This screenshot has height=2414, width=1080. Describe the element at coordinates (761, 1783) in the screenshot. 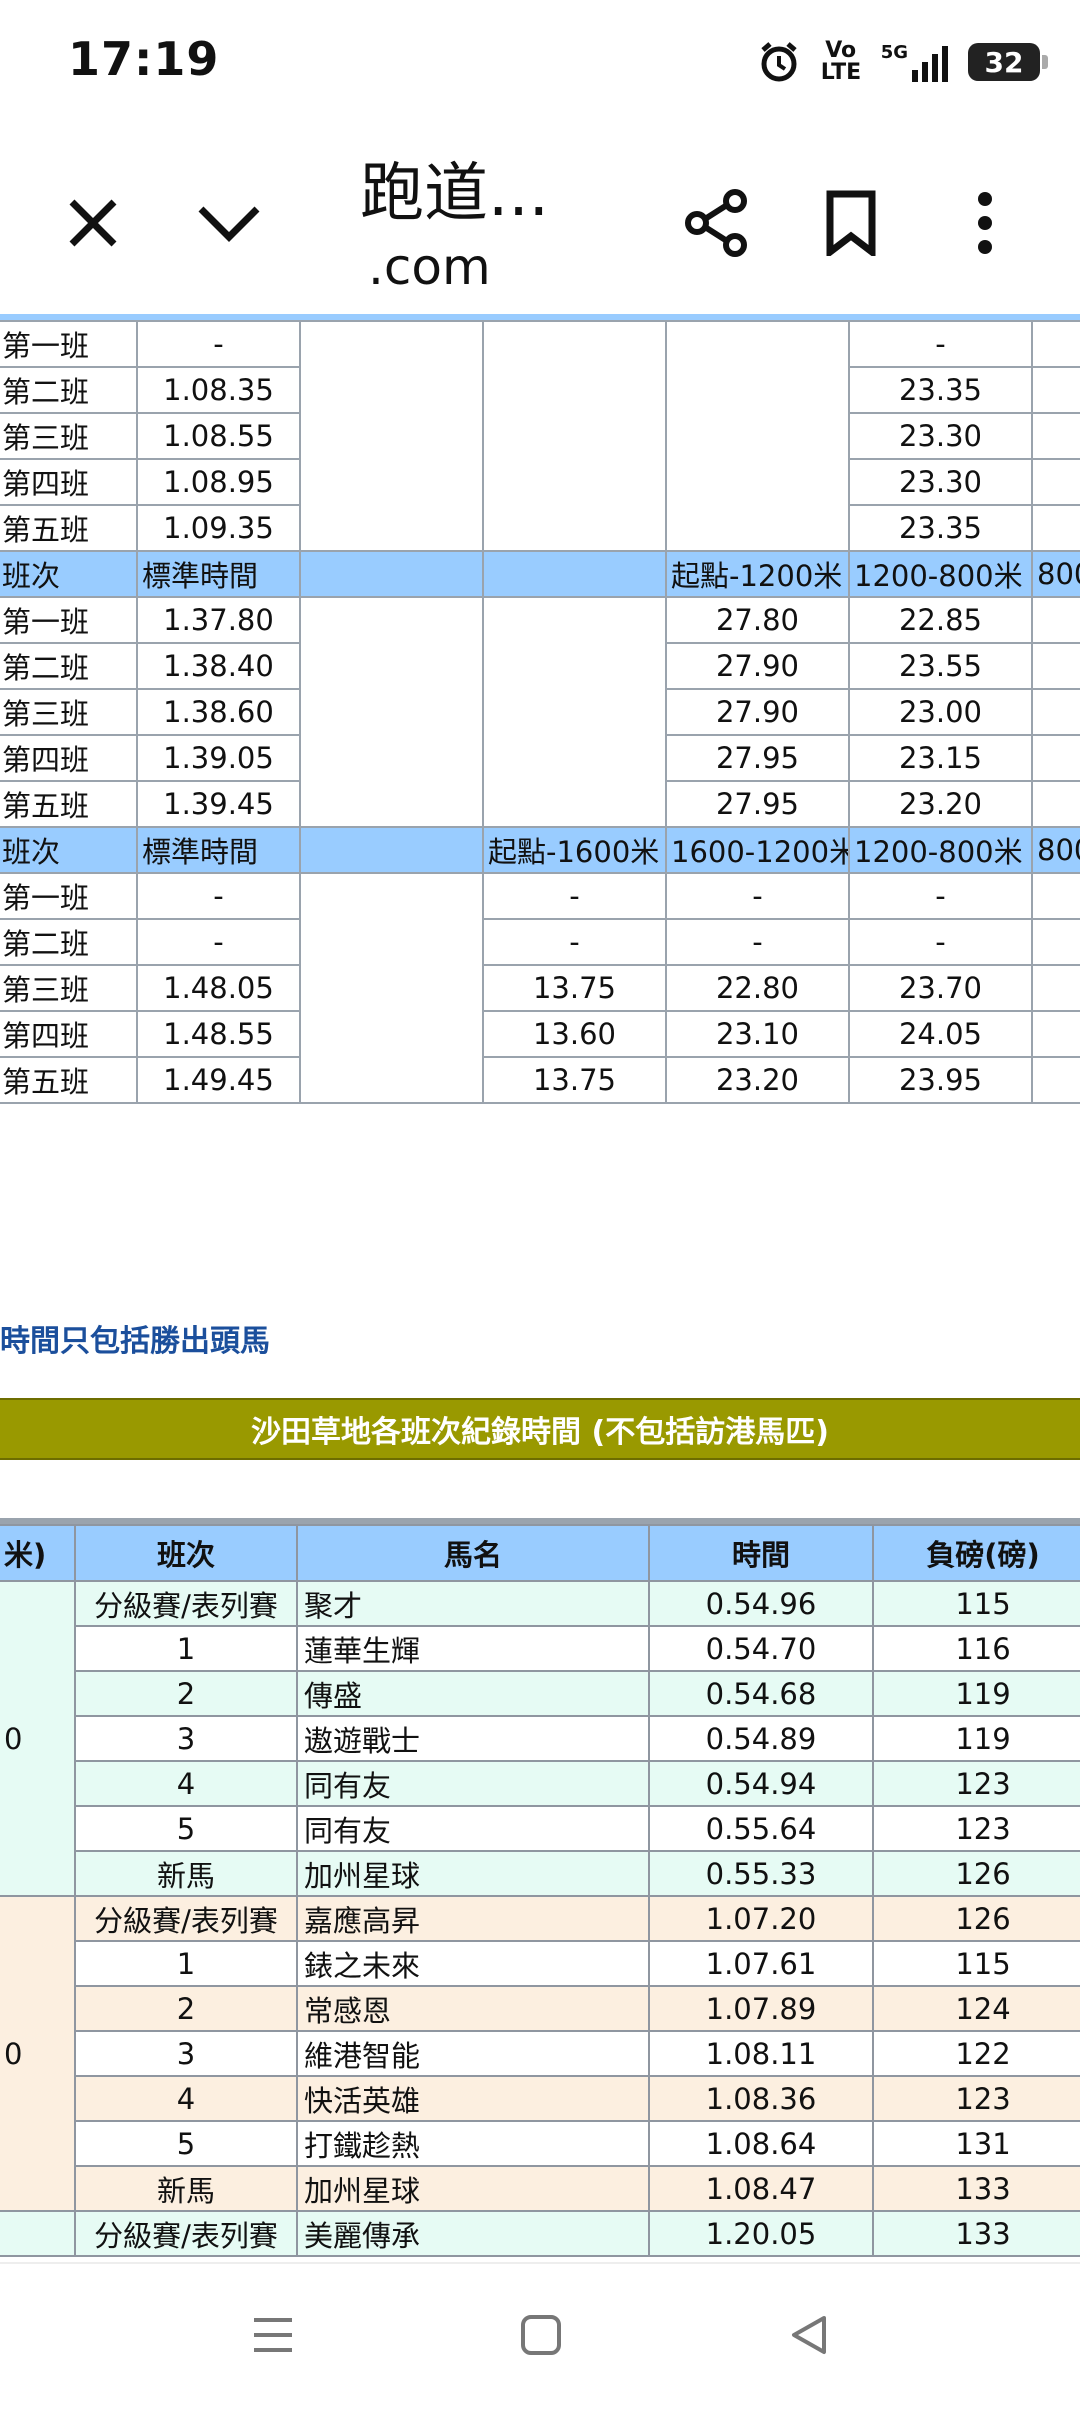

I see `time-cell: 0.54.94` at that location.